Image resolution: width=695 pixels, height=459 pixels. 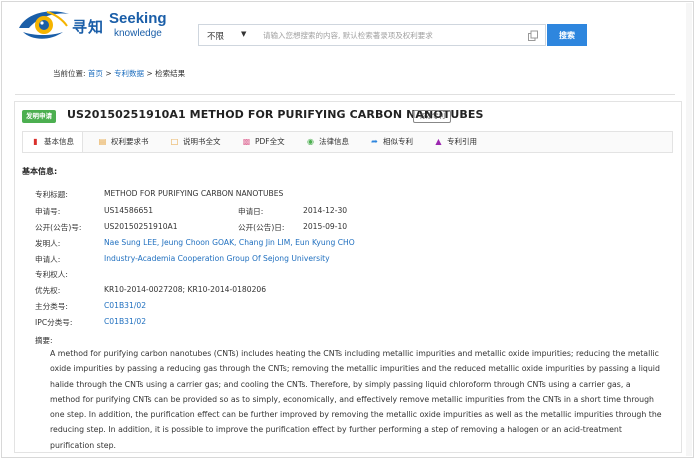 What do you see at coordinates (432, 116) in the screenshot?
I see `valid-patent-tag: 有效专利` at bounding box center [432, 116].